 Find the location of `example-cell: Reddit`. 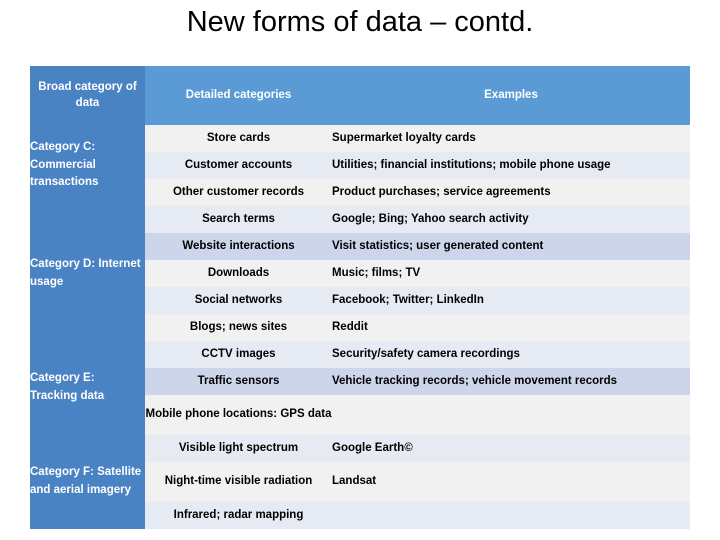

example-cell: Reddit is located at coordinates (511, 327).